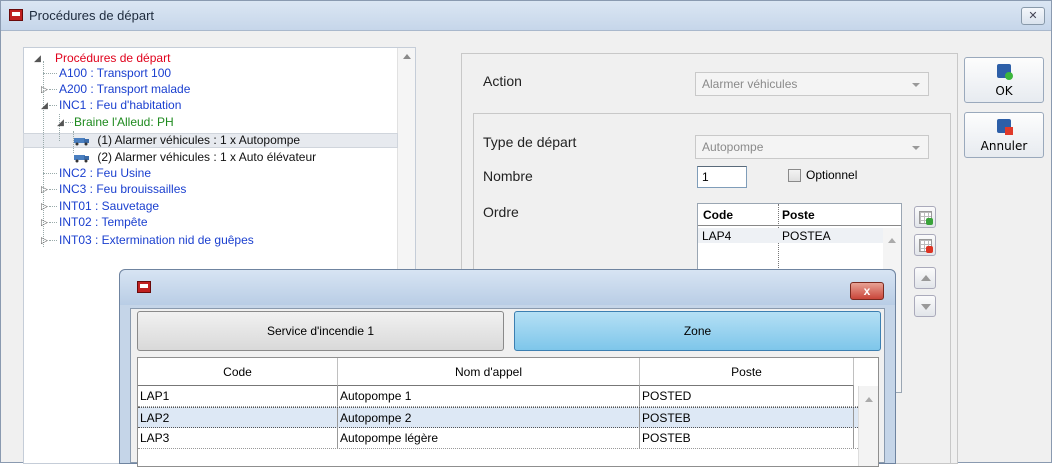 The height and width of the screenshot is (467, 1052). I want to click on tree-item-a200: ▷ A200 : Transport malade, so click(116, 89).